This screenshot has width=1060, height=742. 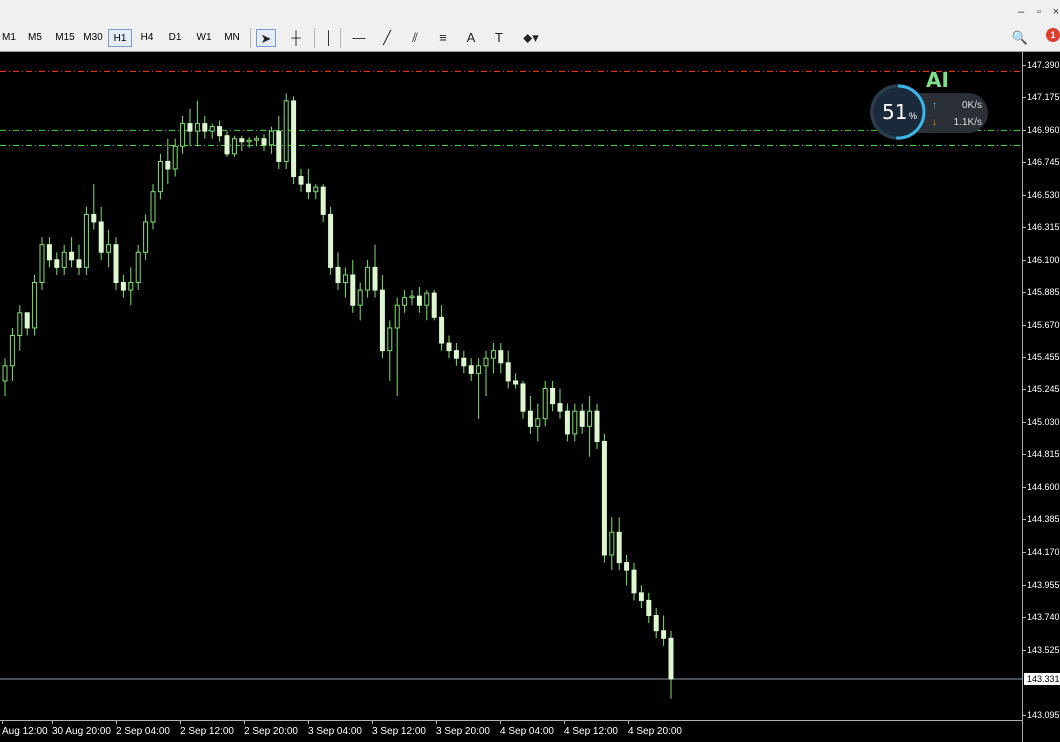 I want to click on cursor-icon: ➤, so click(x=266, y=38).